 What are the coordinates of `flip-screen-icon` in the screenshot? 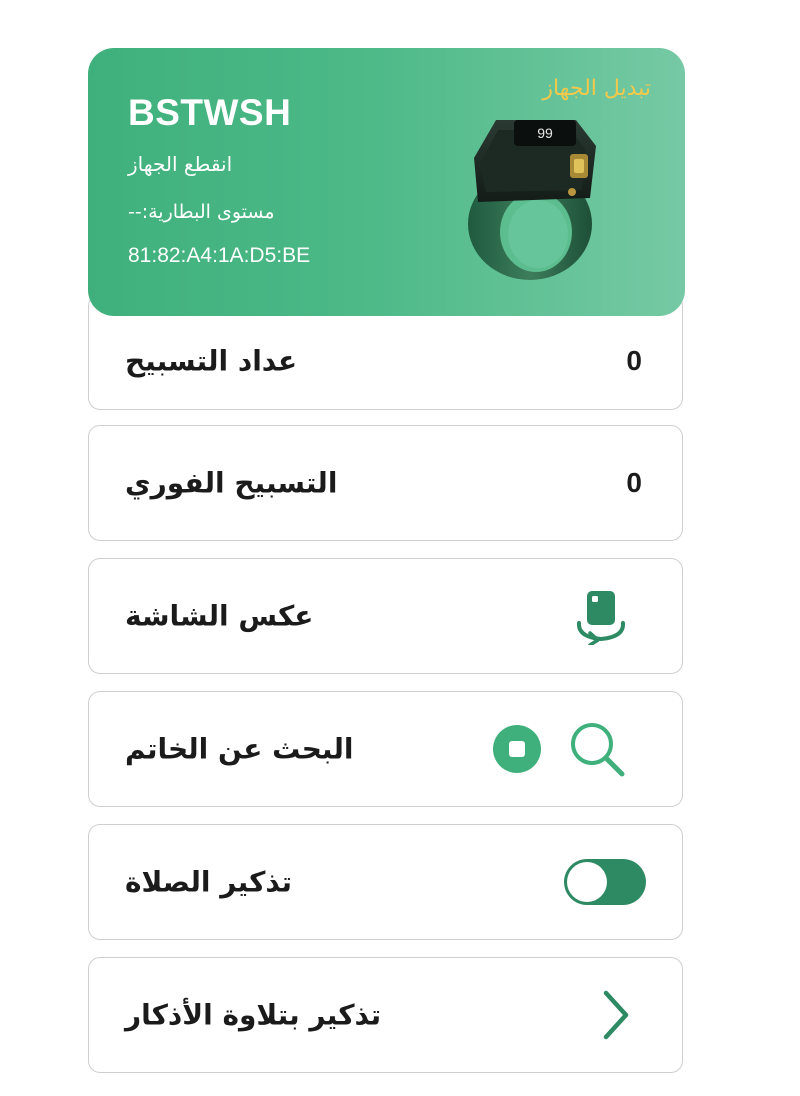 It's located at (601, 616).